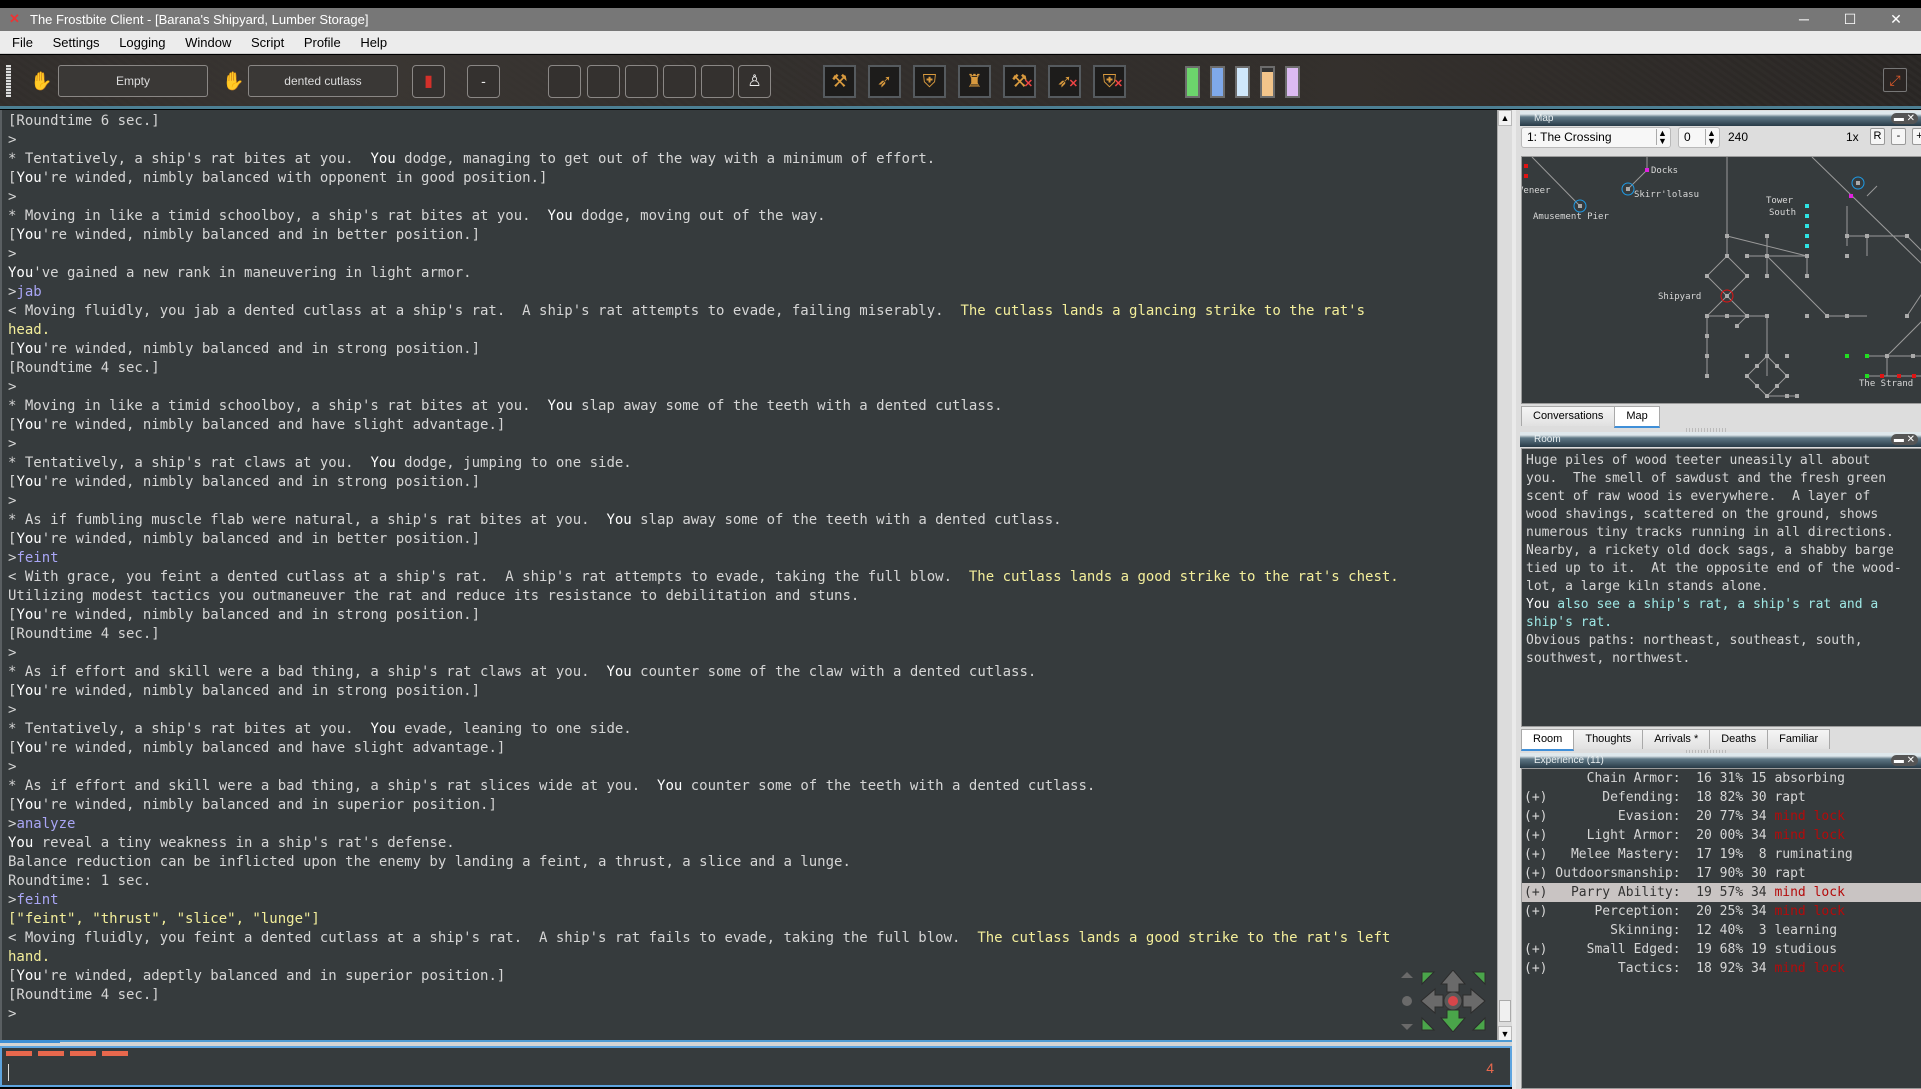 The height and width of the screenshot is (1089, 1921). What do you see at coordinates (1064, 81) in the screenshot?
I see `bow-icon: ➶ ✕` at bounding box center [1064, 81].